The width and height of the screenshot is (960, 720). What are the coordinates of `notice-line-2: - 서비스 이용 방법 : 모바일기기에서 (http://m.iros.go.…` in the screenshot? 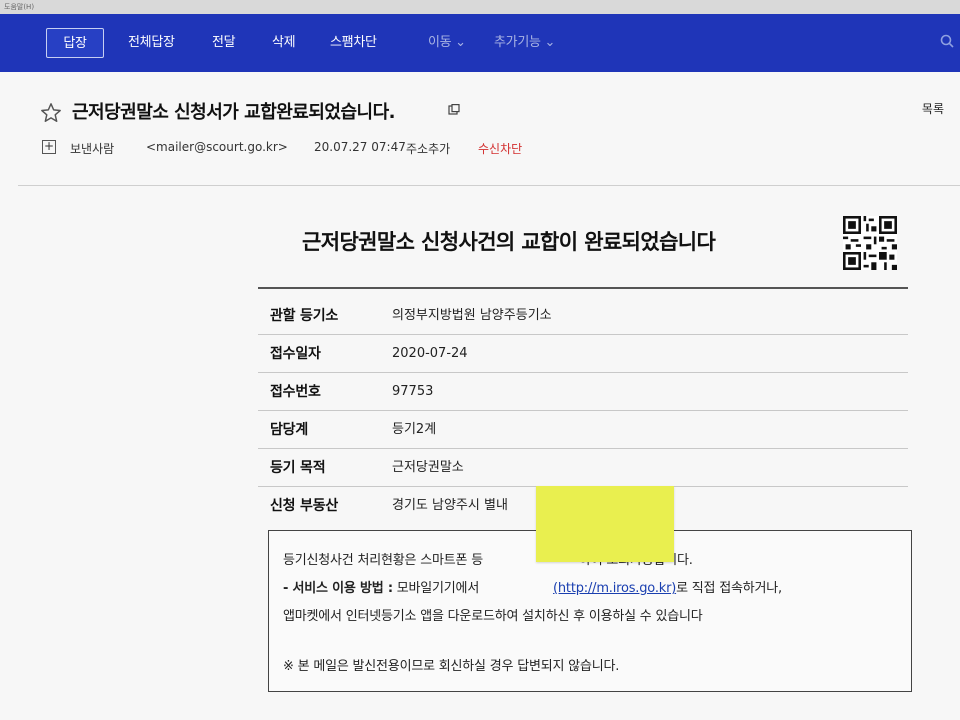 It's located at (532, 586).